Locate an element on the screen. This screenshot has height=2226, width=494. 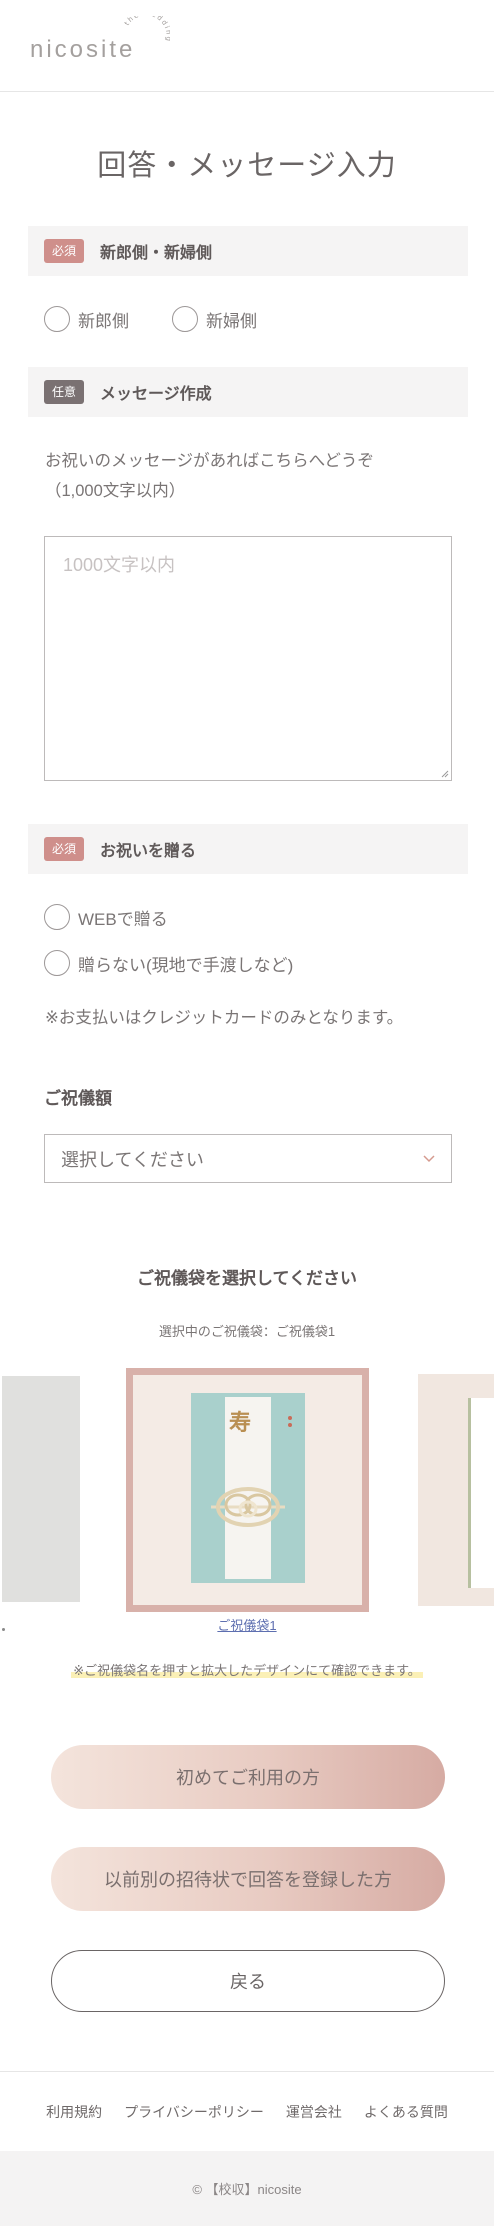
envelope-hint: ※ご祝儀袋名を押すと拡大したデザインにて確認できます。 is located at coordinates (247, 1669).